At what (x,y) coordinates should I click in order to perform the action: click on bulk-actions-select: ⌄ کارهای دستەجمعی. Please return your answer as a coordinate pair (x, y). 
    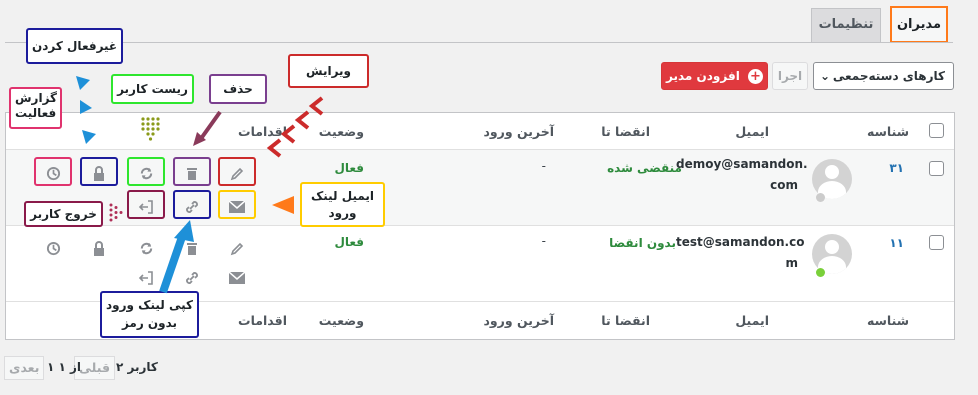
    Looking at the image, I should click on (883, 76).